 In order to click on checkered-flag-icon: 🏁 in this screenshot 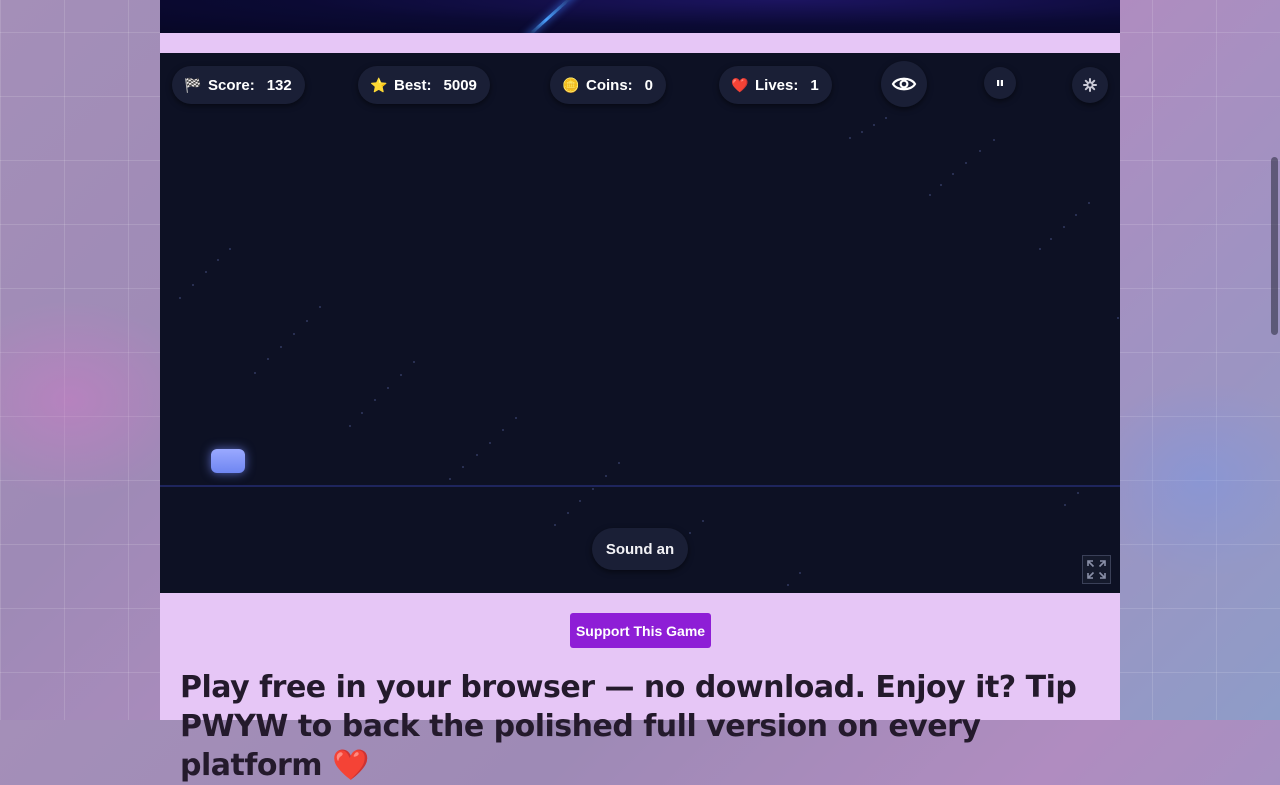, I will do `click(193, 84)`.